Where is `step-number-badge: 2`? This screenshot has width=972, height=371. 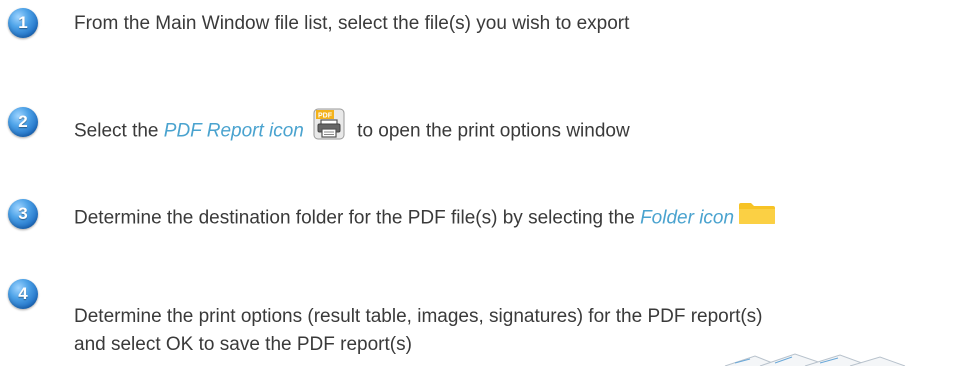 step-number-badge: 2 is located at coordinates (23, 122).